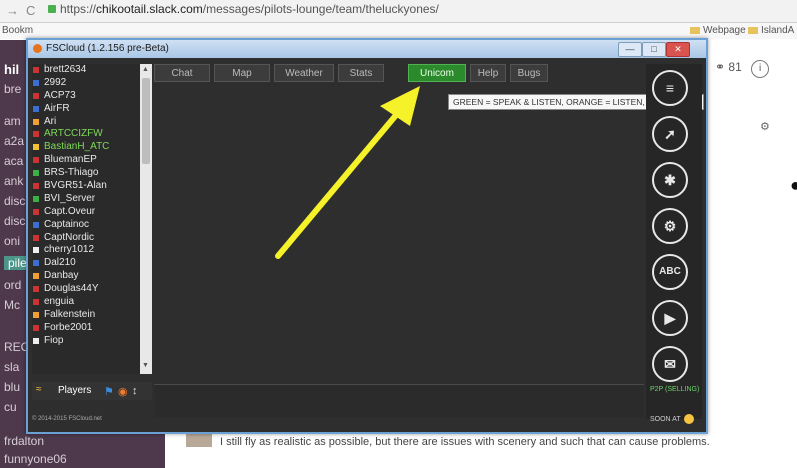  I want to click on annotation-arrow, so click(347, 172).